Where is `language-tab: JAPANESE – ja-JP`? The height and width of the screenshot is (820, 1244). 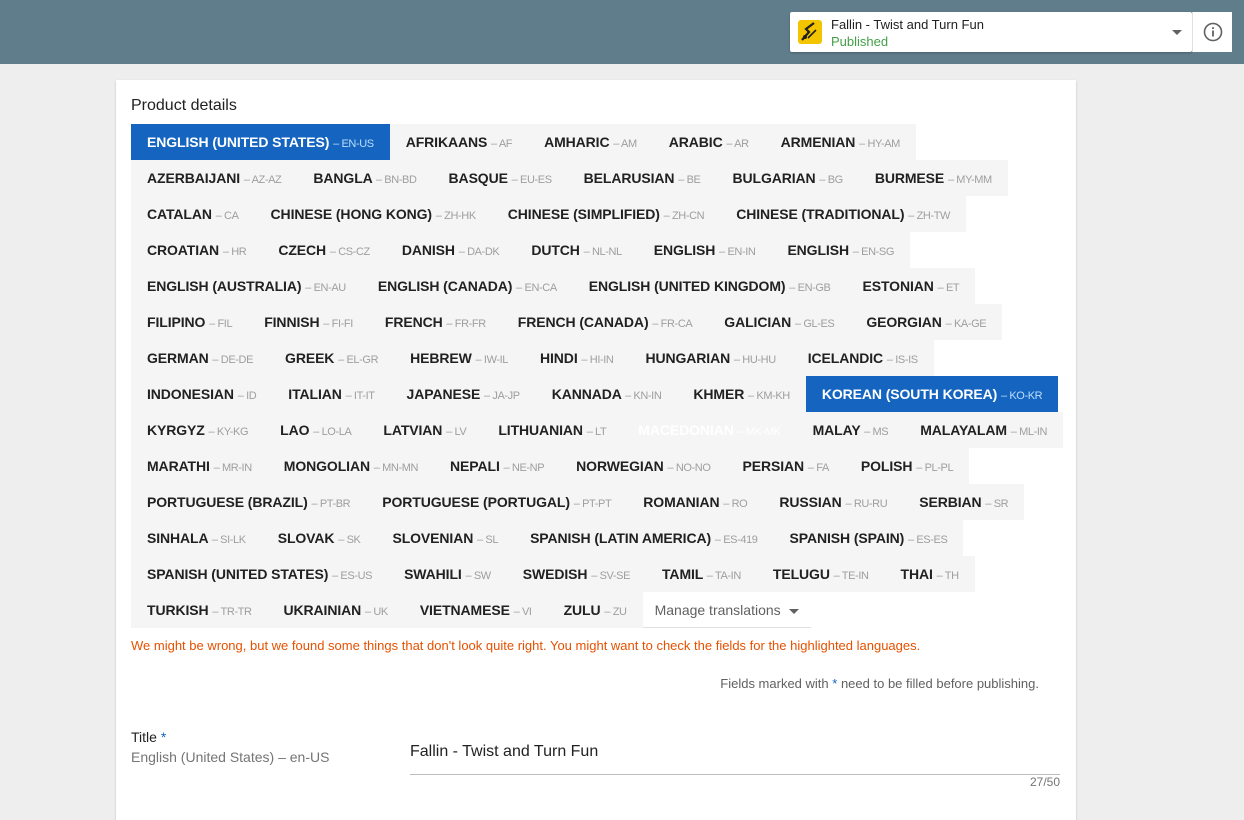 language-tab: JAPANESE – ja-JP is located at coordinates (463, 394).